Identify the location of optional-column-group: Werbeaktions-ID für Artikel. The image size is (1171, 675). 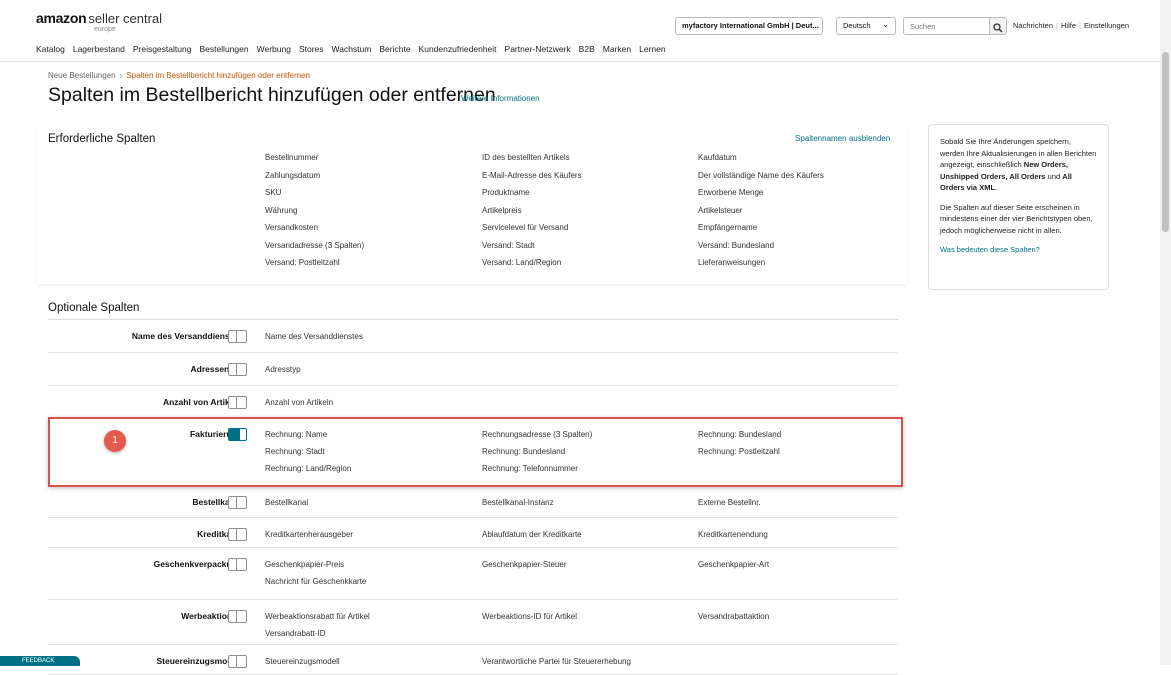
(529, 620).